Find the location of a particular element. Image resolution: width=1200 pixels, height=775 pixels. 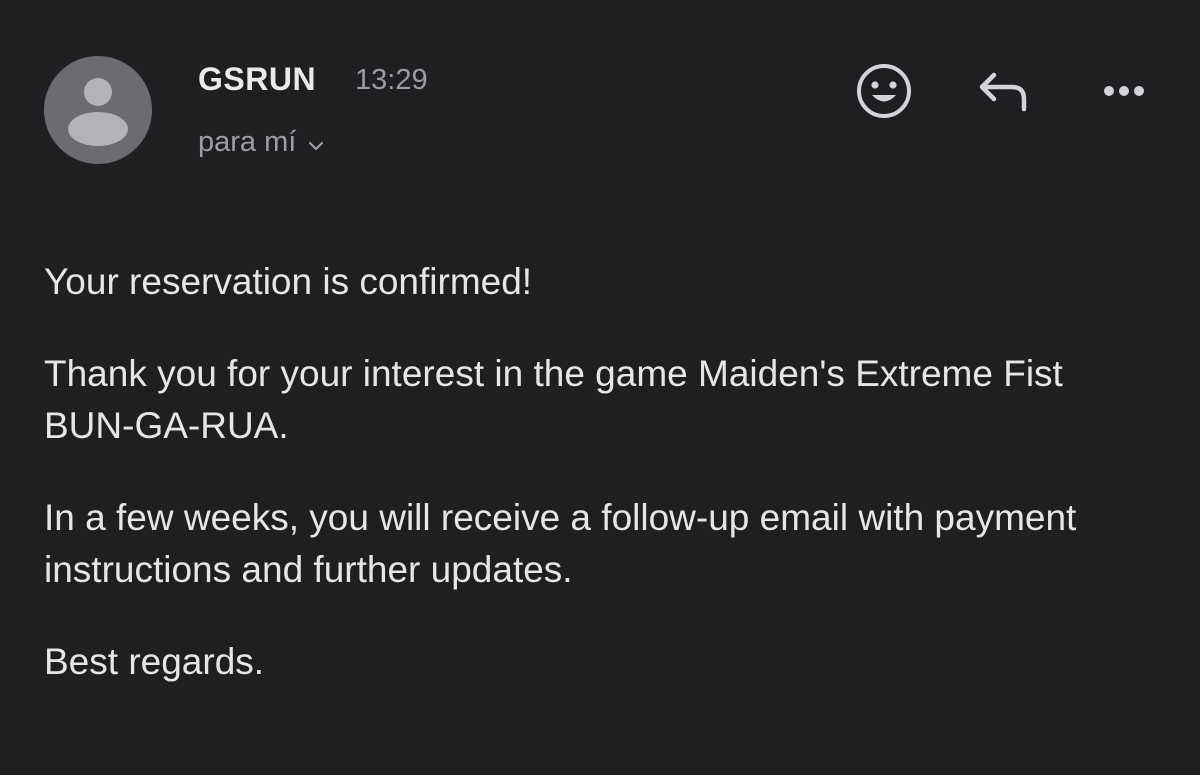

smiley-face-icon is located at coordinates (884, 91).